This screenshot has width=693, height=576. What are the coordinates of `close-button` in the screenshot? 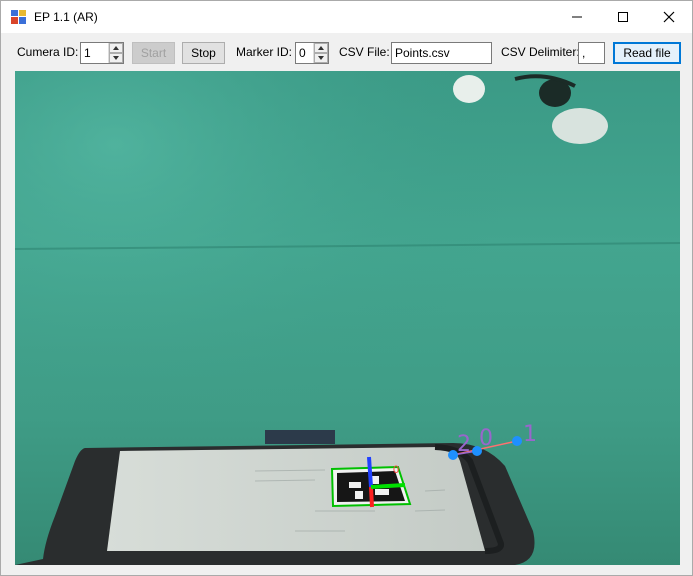 It's located at (669, 17).